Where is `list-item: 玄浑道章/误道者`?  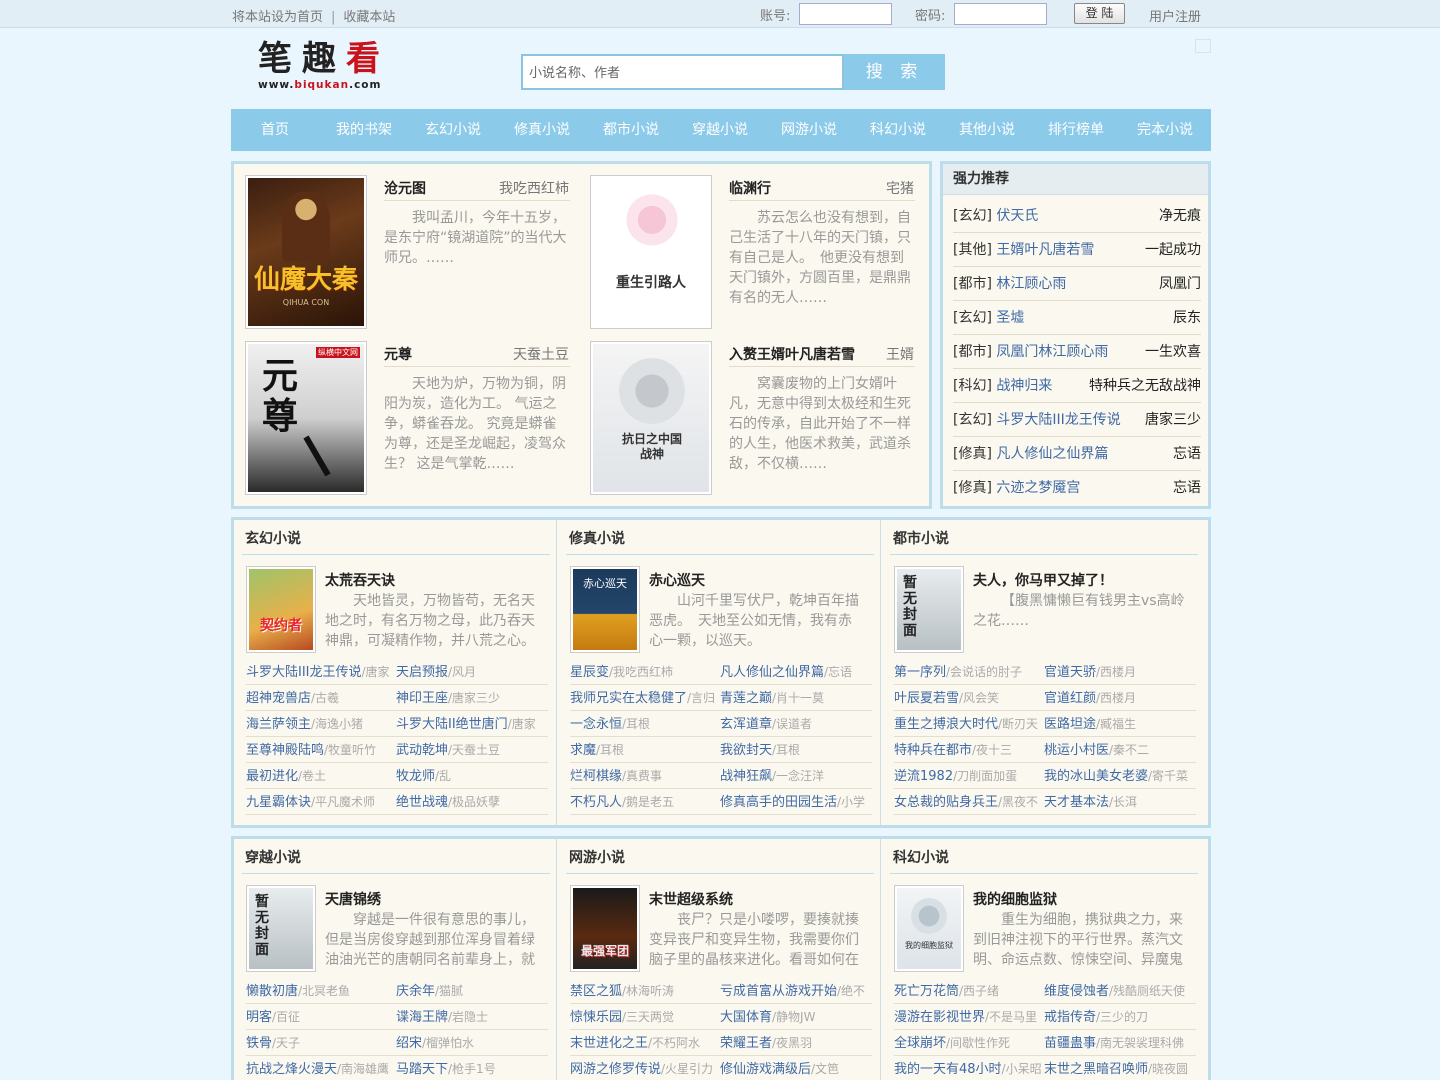 list-item: 玄浑道章/误道者 is located at coordinates (796, 724).